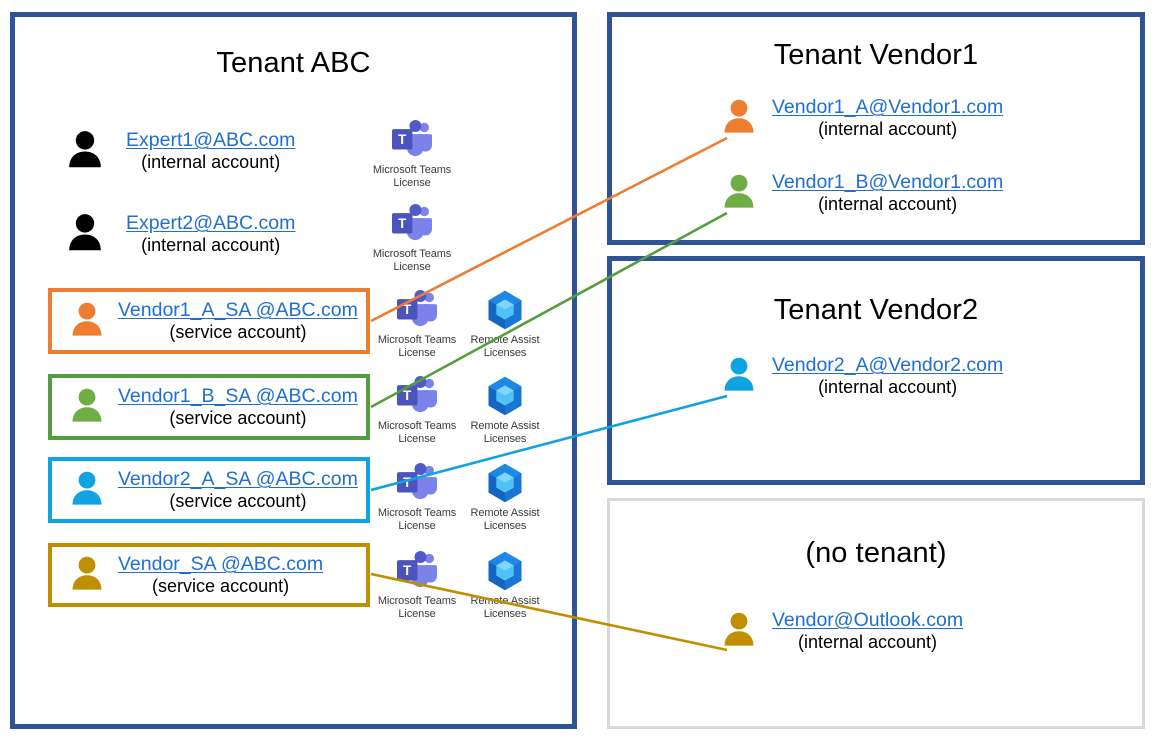 This screenshot has height=745, width=1155. Describe the element at coordinates (293, 63) in the screenshot. I see `panel-title-tenant-abc: Tenant ABC` at that location.